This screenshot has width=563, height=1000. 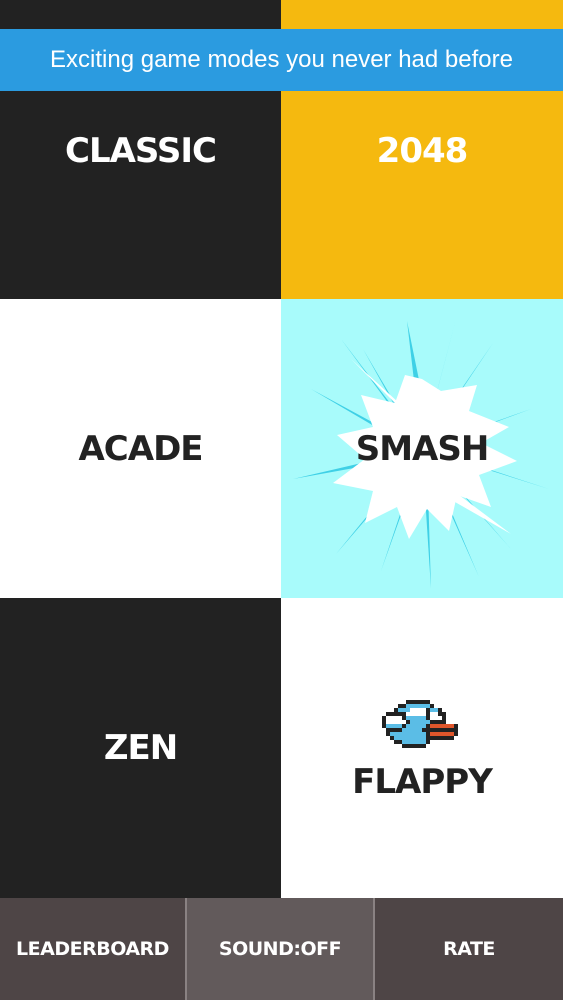 I want to click on mode-2048-label: 2048, so click(x=422, y=151).